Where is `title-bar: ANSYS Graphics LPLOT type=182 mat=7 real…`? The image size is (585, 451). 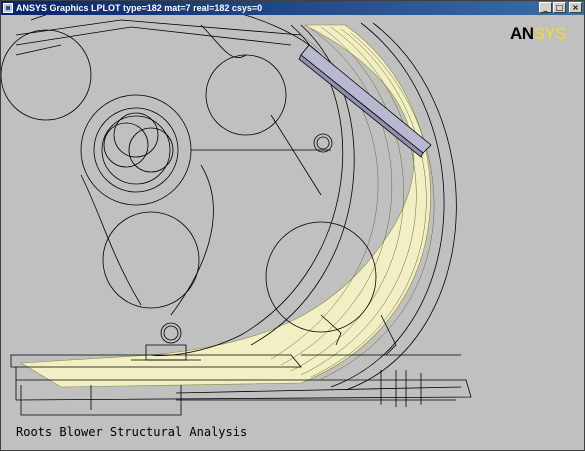
title-bar: ANSYS Graphics LPLOT type=182 mat=7 real… is located at coordinates (292, 8).